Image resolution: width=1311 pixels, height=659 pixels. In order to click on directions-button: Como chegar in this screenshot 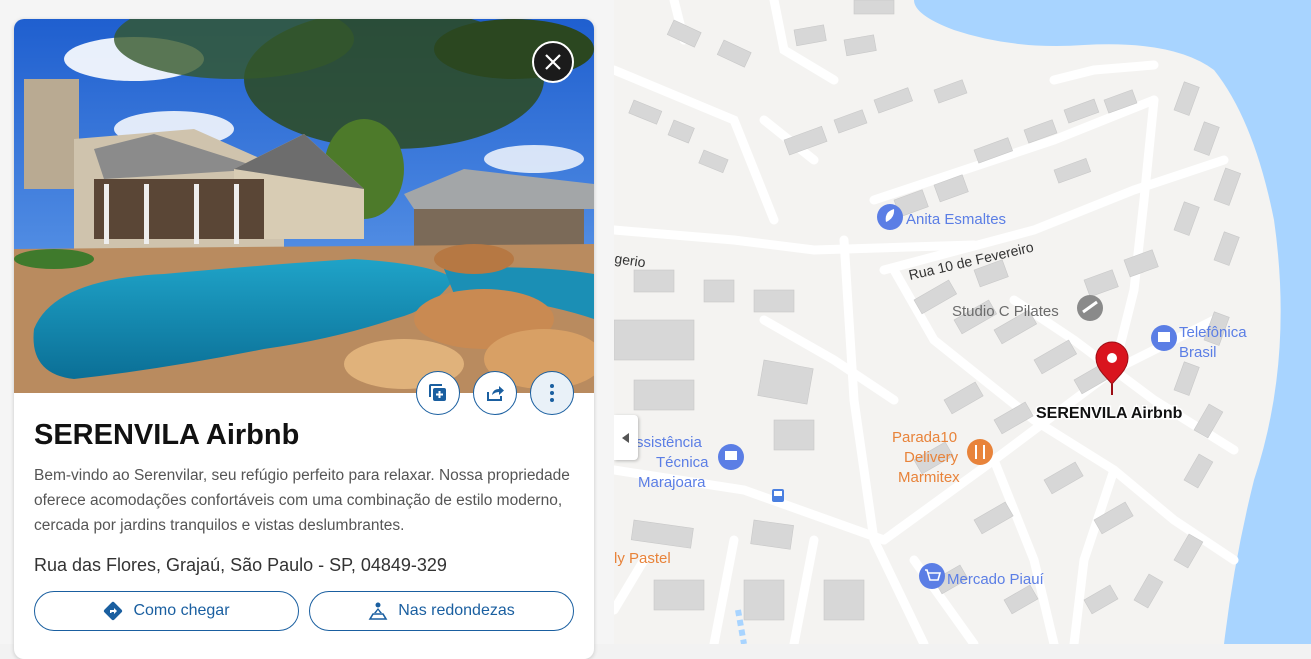, I will do `click(166, 611)`.